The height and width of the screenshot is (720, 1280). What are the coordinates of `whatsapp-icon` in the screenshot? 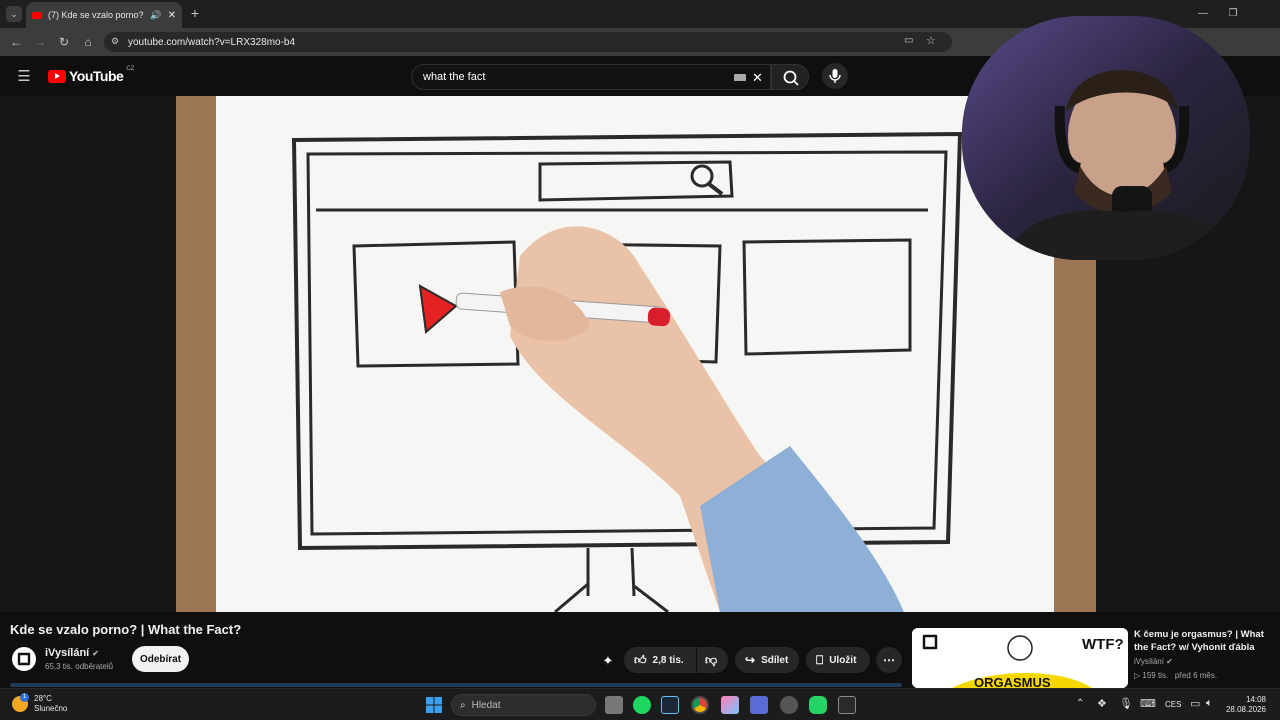 It's located at (818, 705).